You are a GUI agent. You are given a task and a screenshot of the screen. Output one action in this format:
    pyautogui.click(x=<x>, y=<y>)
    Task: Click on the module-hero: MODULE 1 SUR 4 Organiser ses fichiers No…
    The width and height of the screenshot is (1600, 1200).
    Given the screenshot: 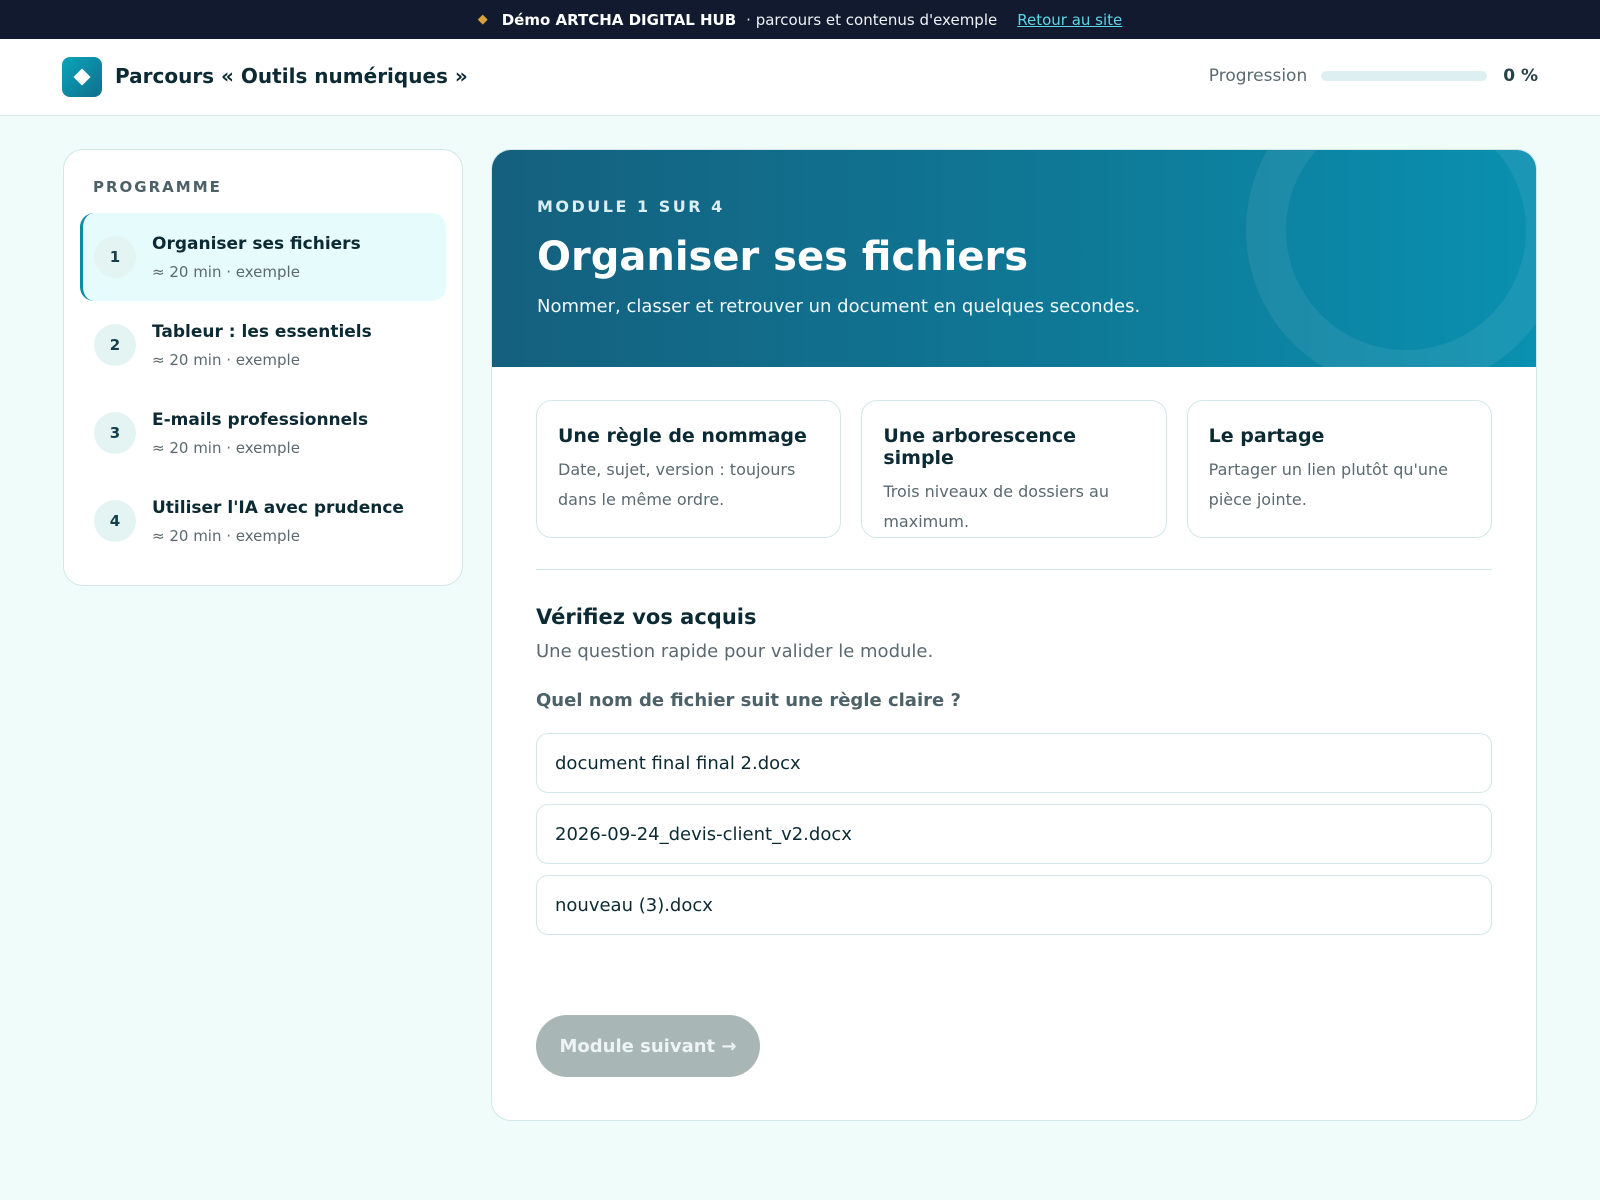 What is the action you would take?
    pyautogui.click(x=1014, y=258)
    